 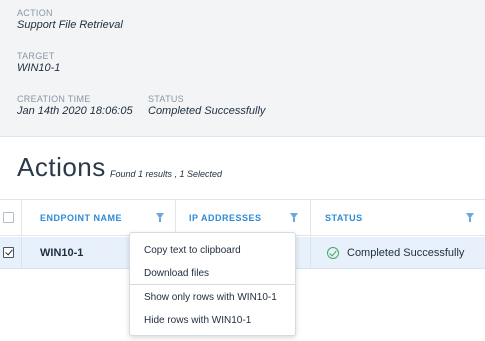 What do you see at coordinates (39, 68) in the screenshot?
I see `target-value: WIN10-1` at bounding box center [39, 68].